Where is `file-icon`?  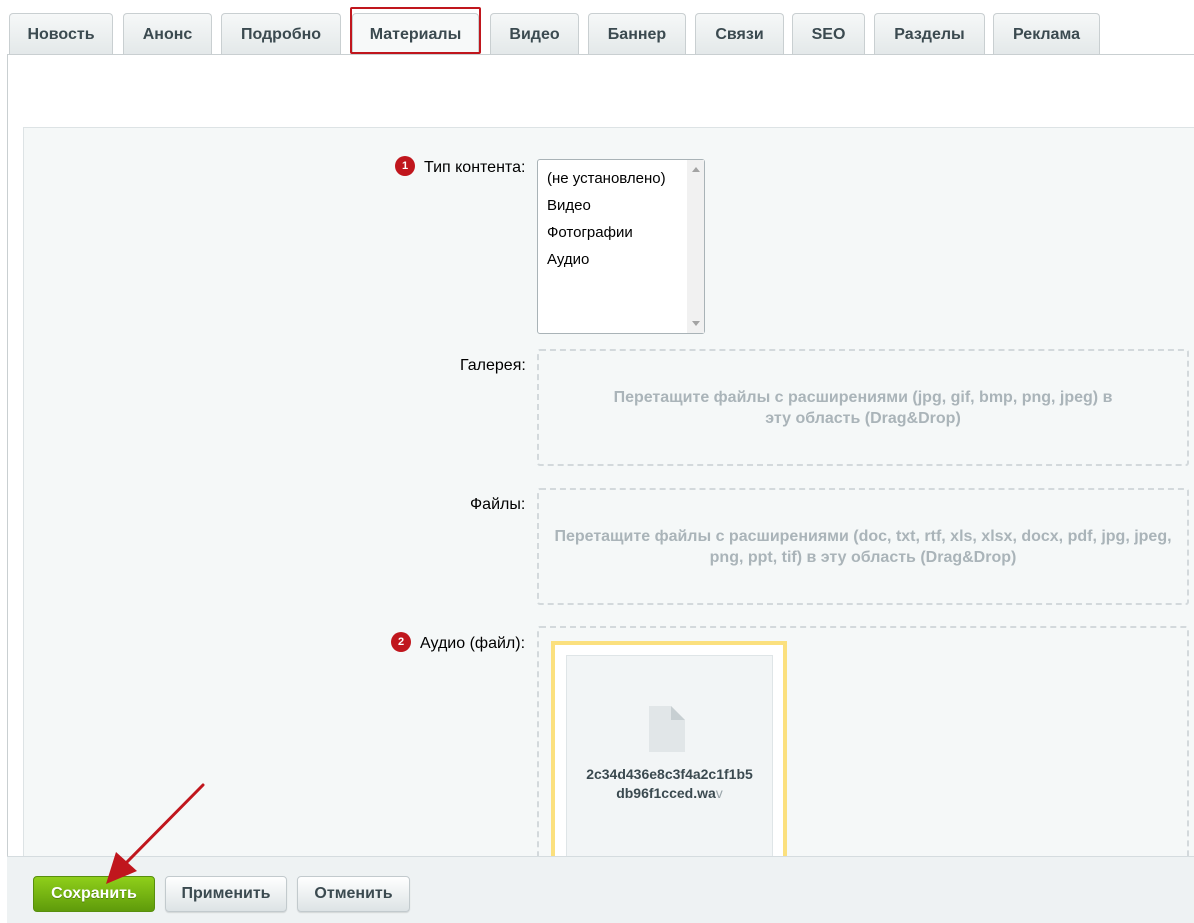
file-icon is located at coordinates (667, 729).